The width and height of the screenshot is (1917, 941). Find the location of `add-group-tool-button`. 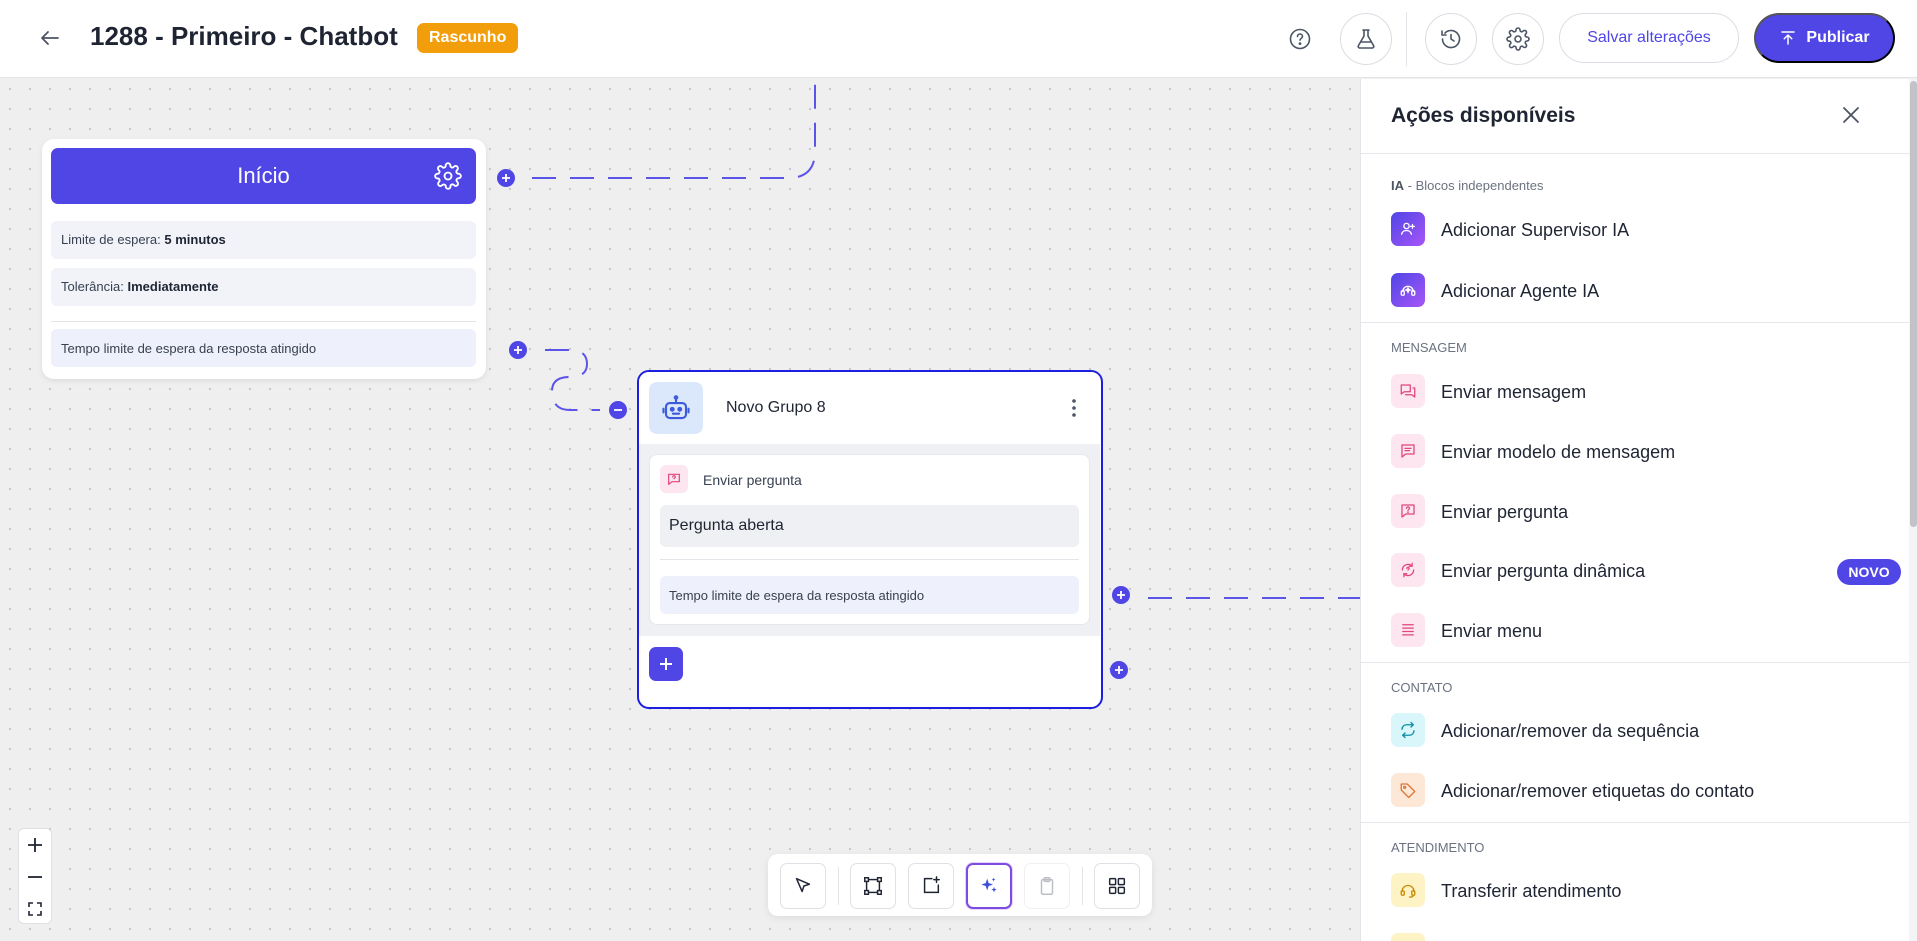

add-group-tool-button is located at coordinates (931, 886).